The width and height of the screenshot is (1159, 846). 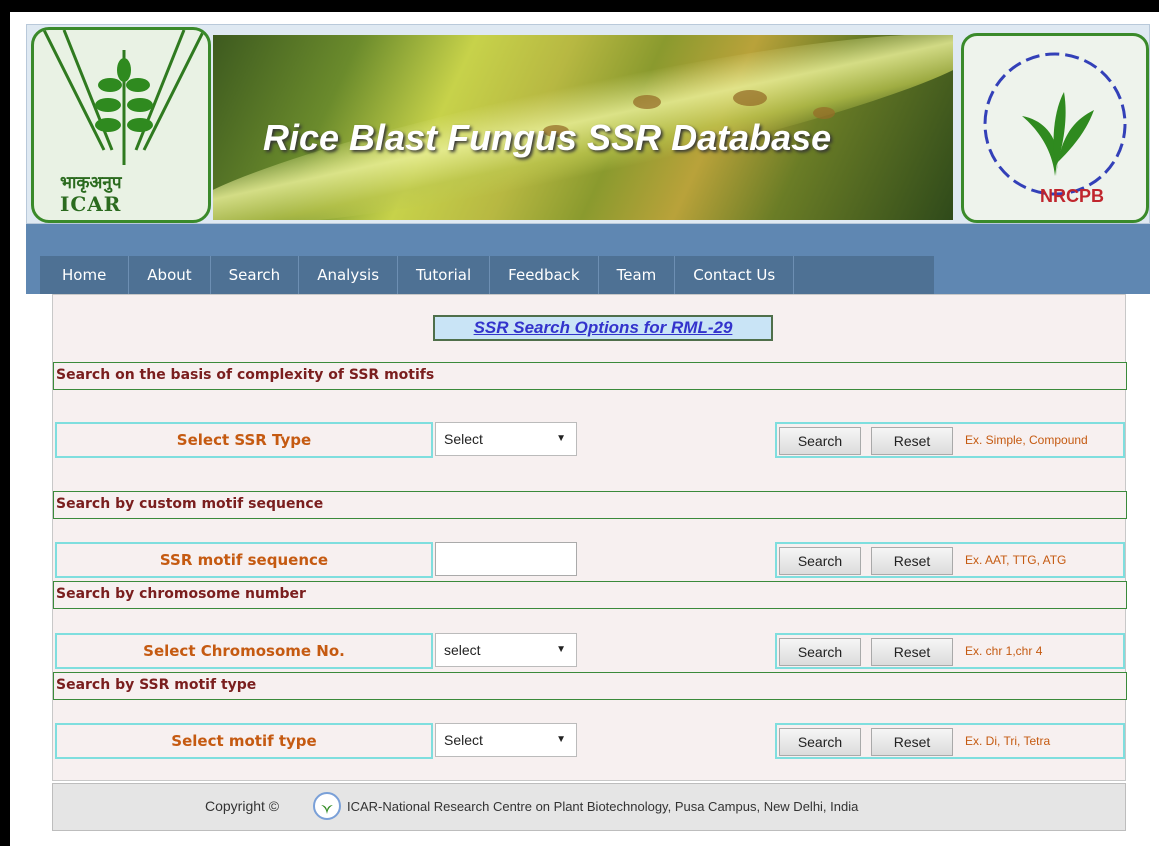 I want to click on motif-sequence-input, so click(x=506, y=559).